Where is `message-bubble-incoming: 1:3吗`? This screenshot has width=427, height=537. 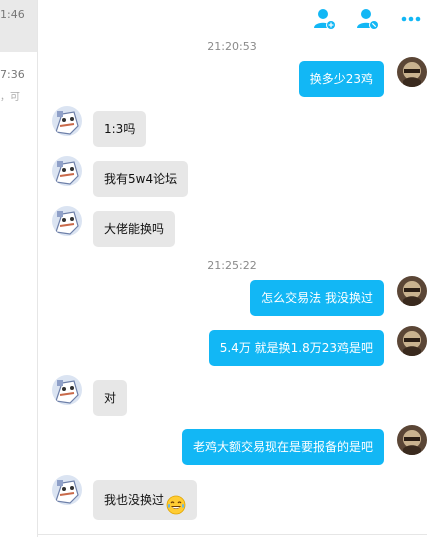
message-bubble-incoming: 1:3吗 is located at coordinates (120, 129).